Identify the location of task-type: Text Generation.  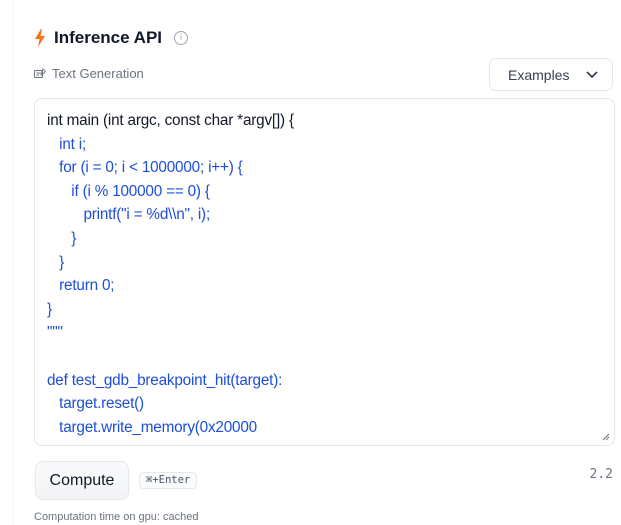
(89, 73).